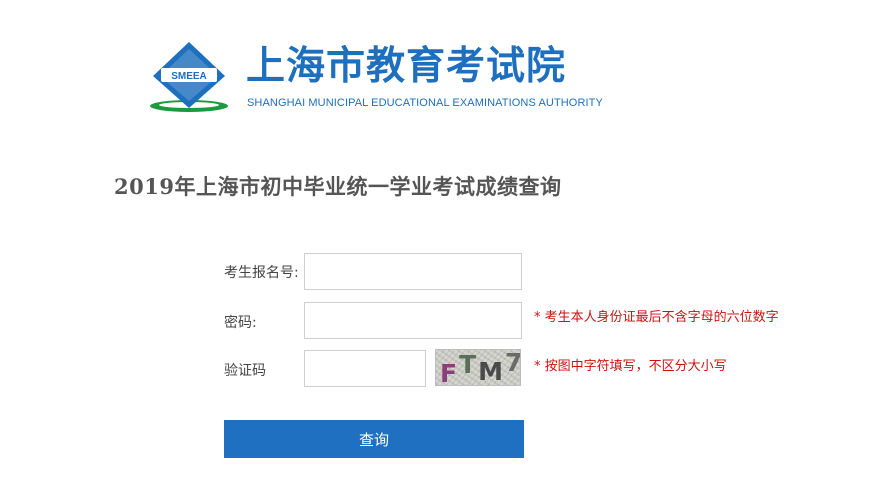 The height and width of the screenshot is (488, 871). I want to click on password-label: 密码:, so click(240, 323).